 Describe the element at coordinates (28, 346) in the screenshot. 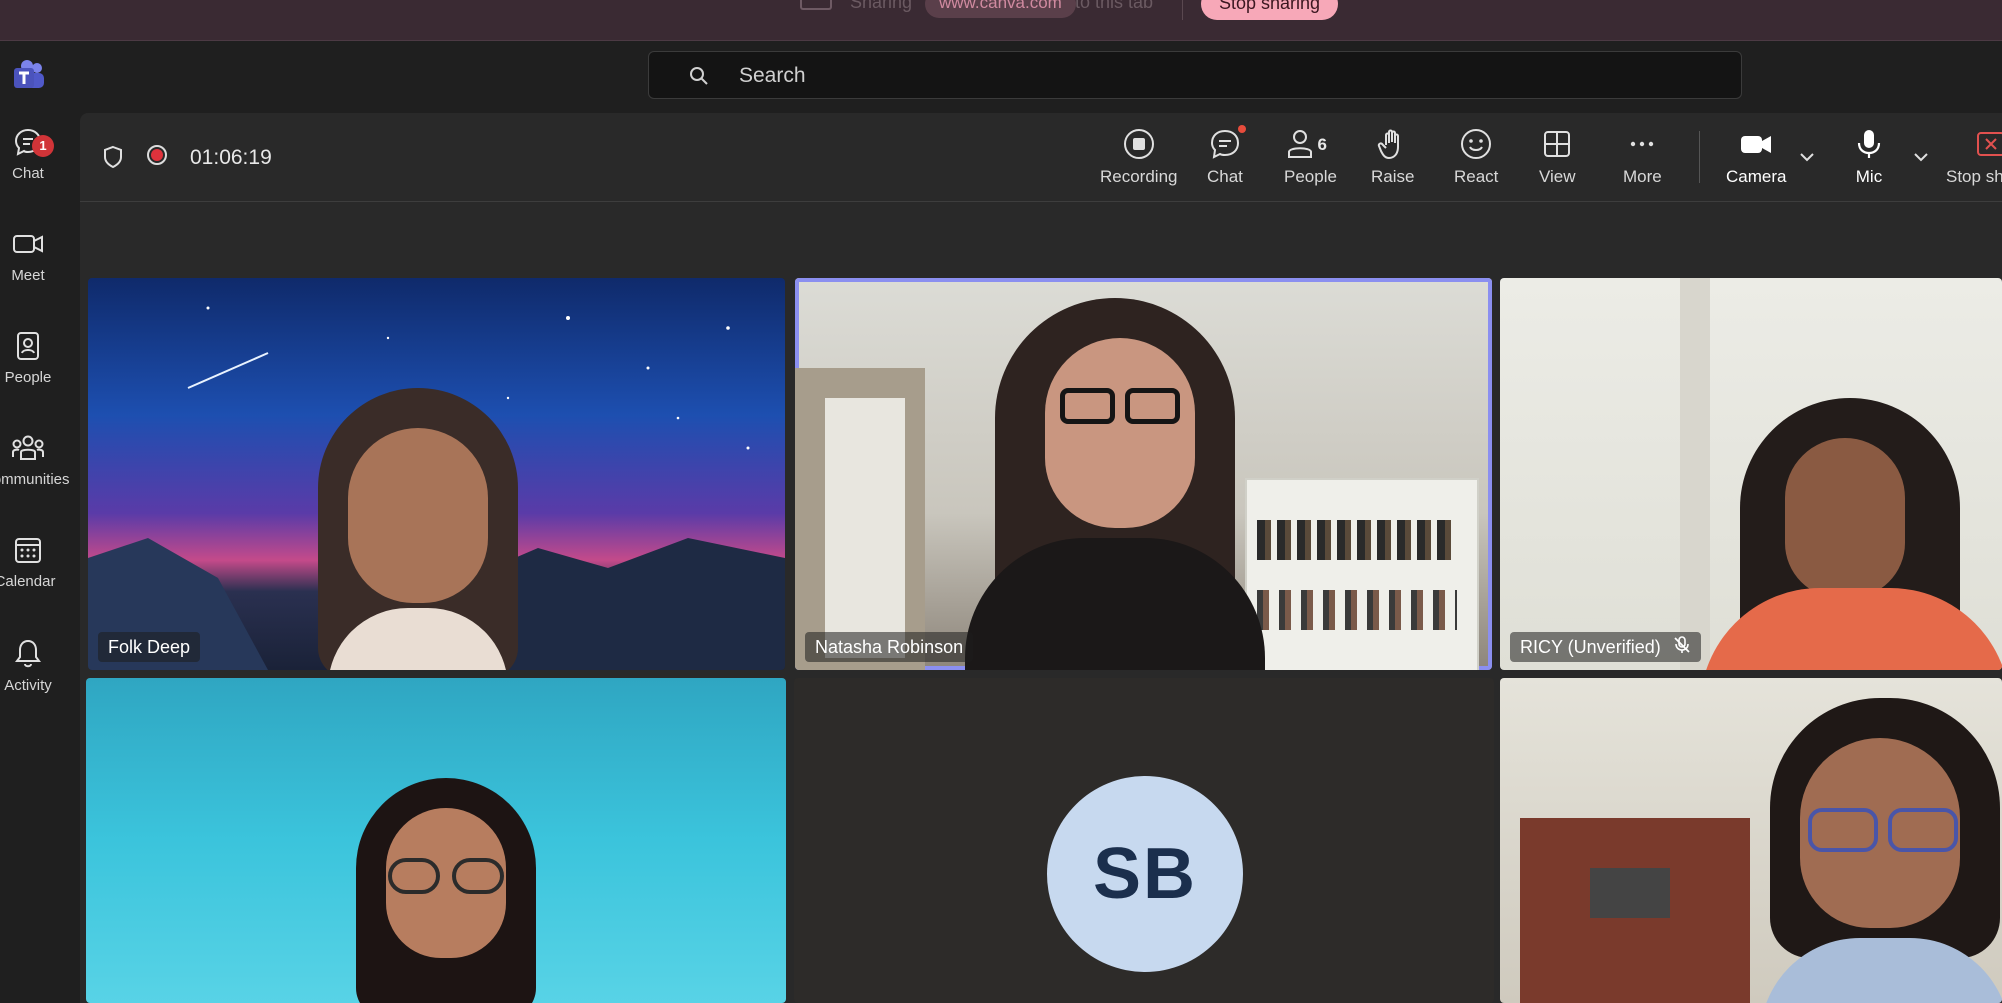

I see `contact-book-icon` at that location.